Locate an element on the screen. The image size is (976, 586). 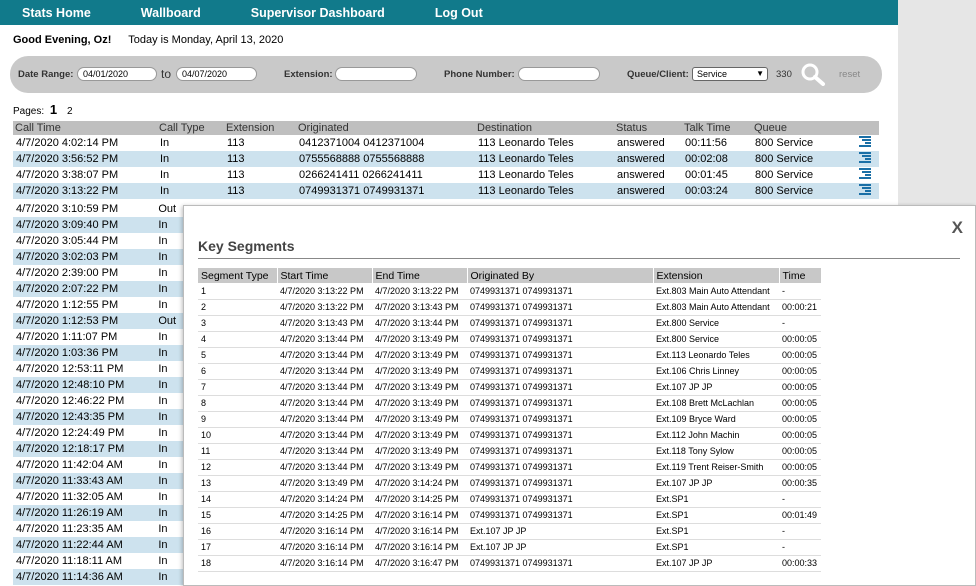
cell-call-time: 4/7/2020 12:46:22 PM is located at coordinates (70, 401).